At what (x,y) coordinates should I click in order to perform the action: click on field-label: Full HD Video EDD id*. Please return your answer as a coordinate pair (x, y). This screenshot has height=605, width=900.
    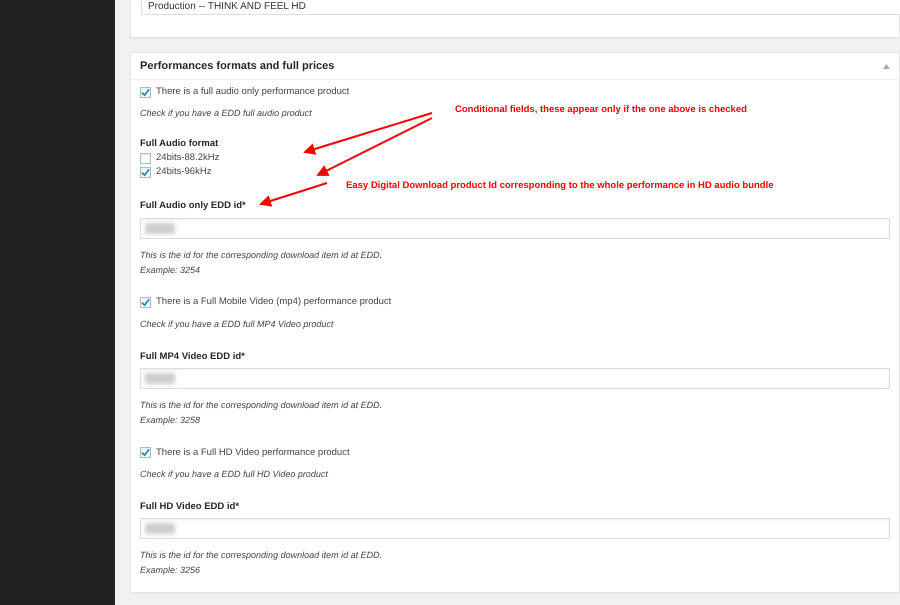
    Looking at the image, I should click on (190, 507).